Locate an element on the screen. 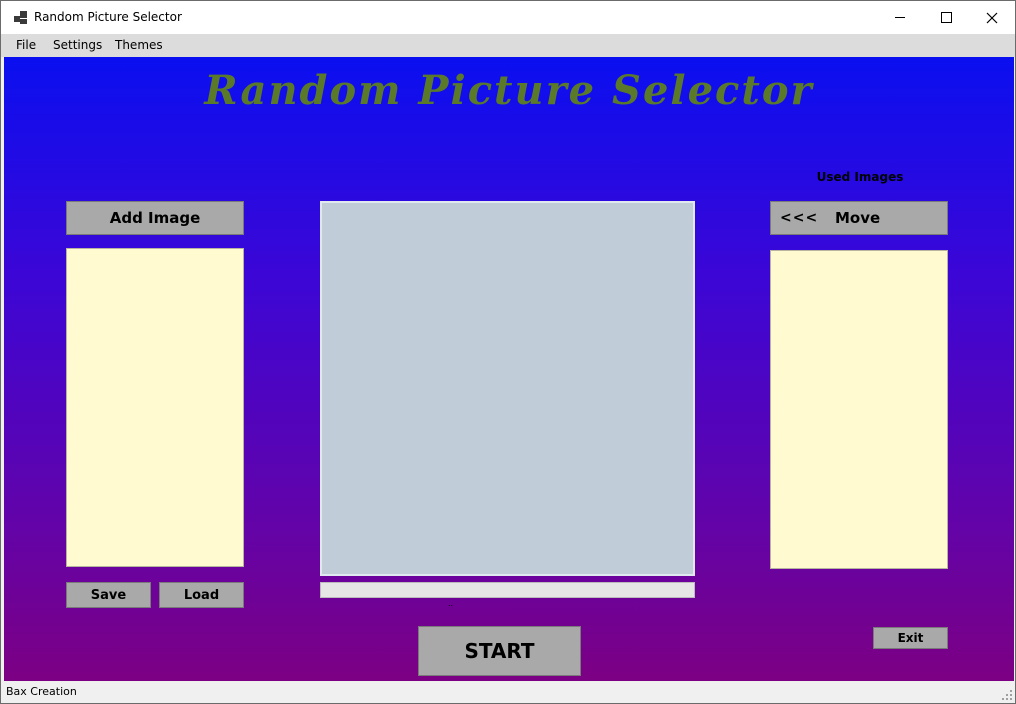 Image resolution: width=1016 pixels, height=704 pixels. close-button is located at coordinates (992, 17).